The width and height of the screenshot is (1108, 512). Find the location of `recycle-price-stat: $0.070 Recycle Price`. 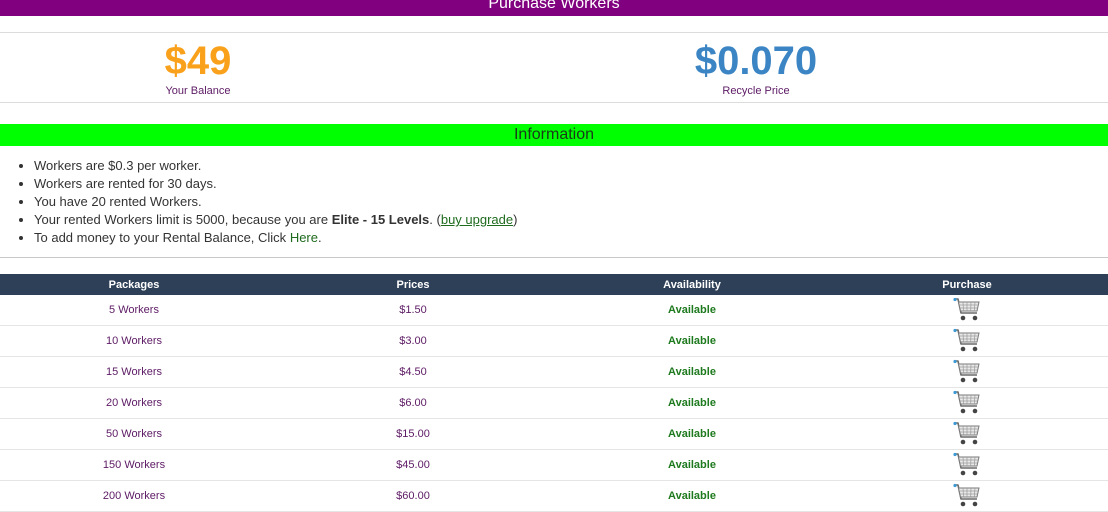

recycle-price-stat: $0.070 Recycle Price is located at coordinates (756, 68).